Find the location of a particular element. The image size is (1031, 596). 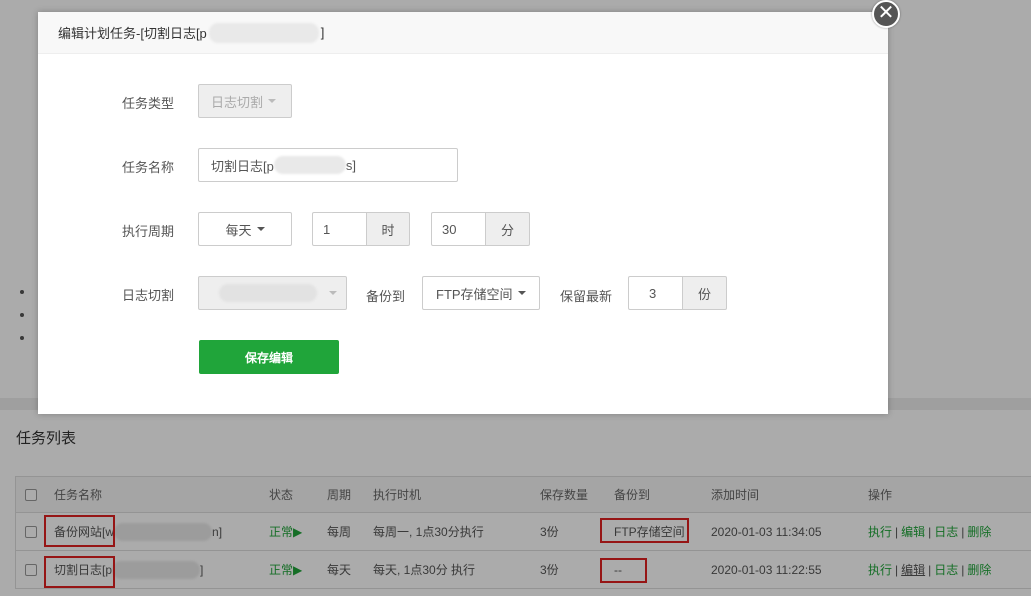

keep-input: 3 is located at coordinates (655, 293).